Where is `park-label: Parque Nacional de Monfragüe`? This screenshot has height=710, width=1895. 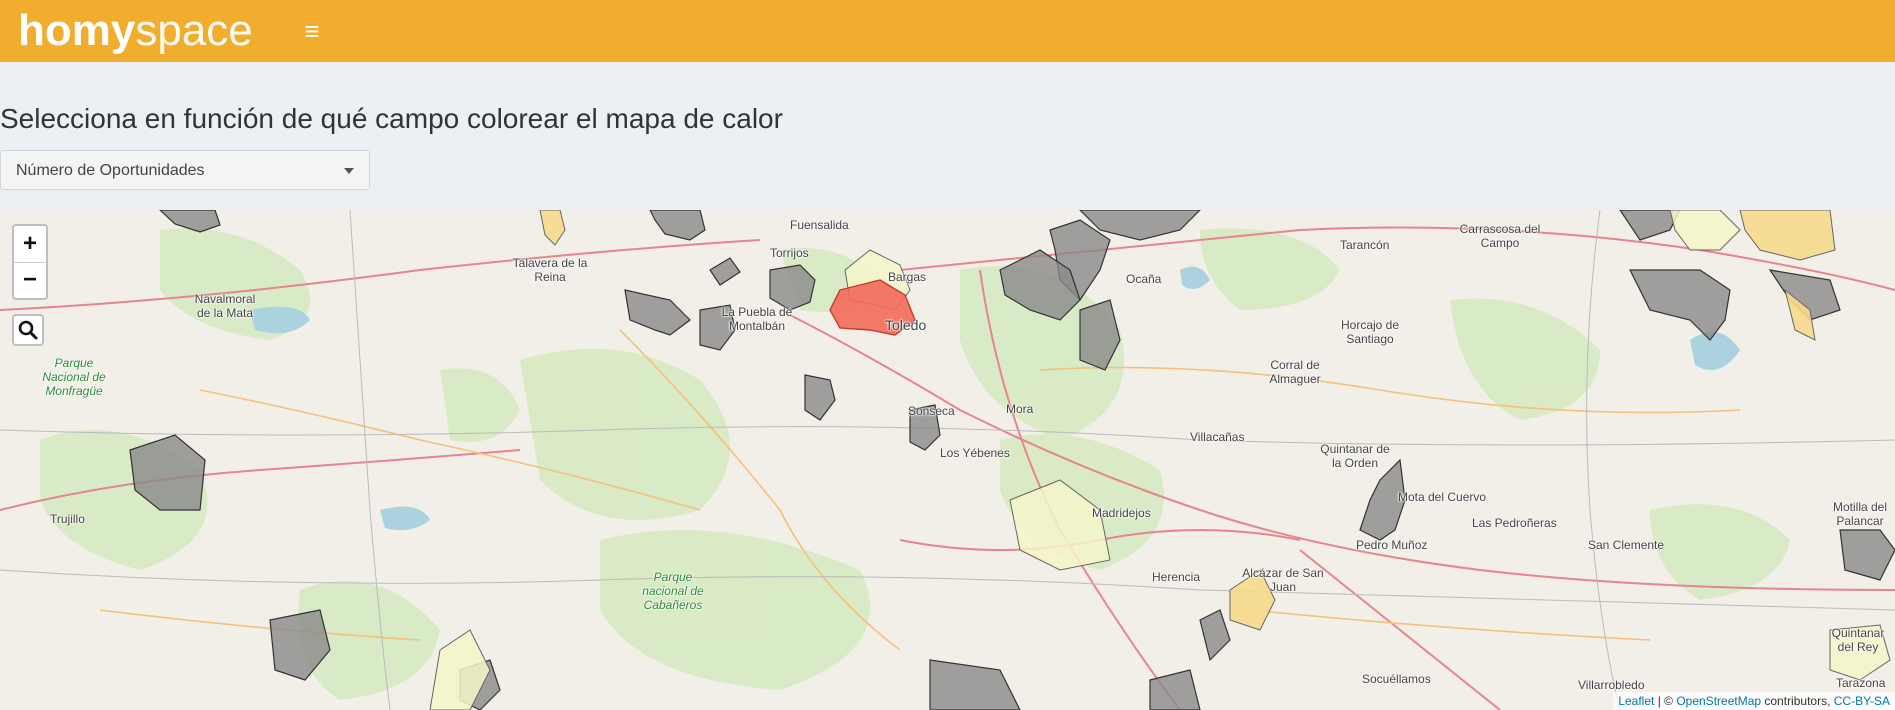
park-label: Parque Nacional de Monfragüe is located at coordinates (74, 377).